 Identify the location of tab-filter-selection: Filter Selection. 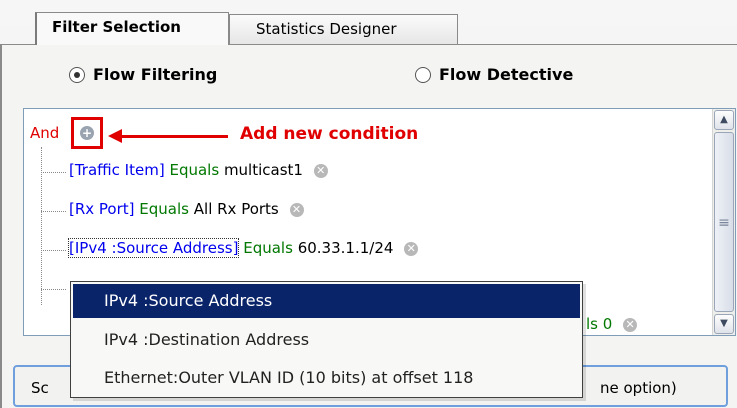
(132, 28).